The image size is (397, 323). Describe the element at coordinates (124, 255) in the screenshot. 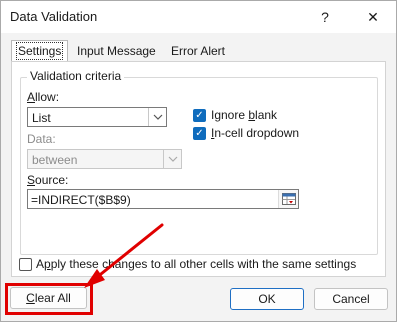

I see `arrow-annotation-icon` at that location.